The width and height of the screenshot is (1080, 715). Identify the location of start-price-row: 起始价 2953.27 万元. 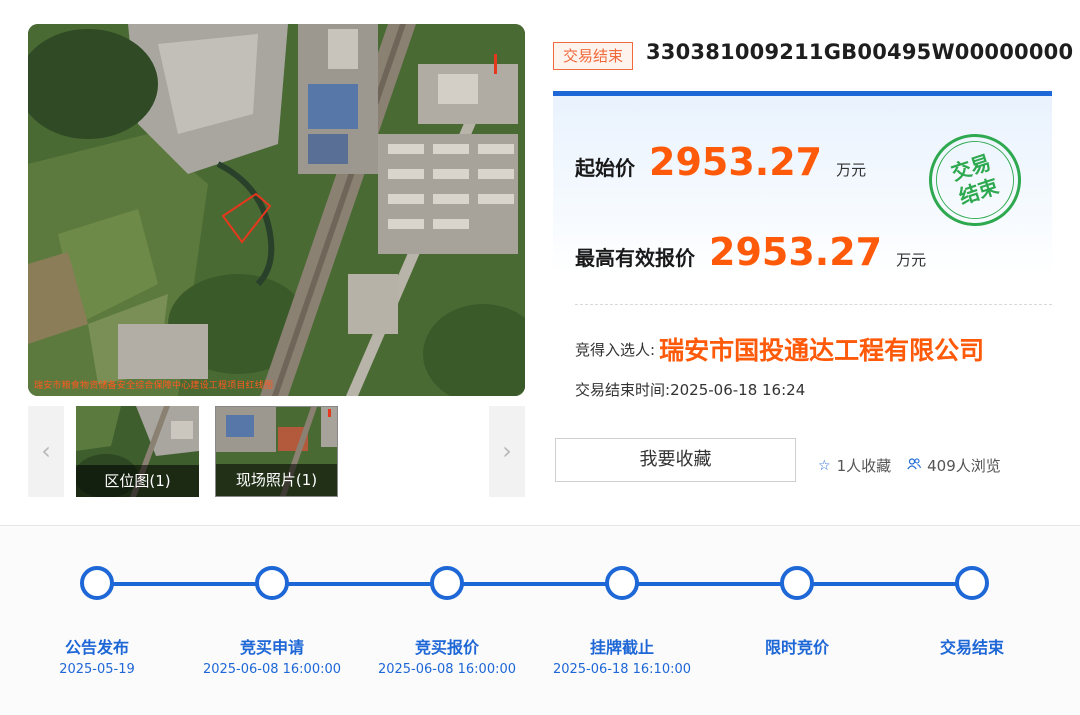
(720, 162).